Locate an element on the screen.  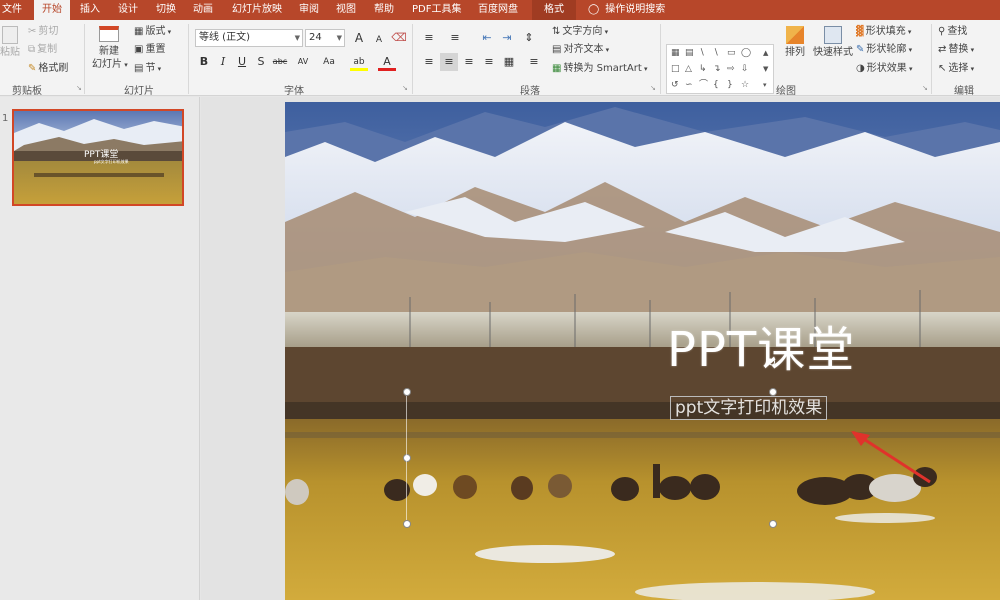
connector-shape-icon: ↴ is located at coordinates (717, 69).